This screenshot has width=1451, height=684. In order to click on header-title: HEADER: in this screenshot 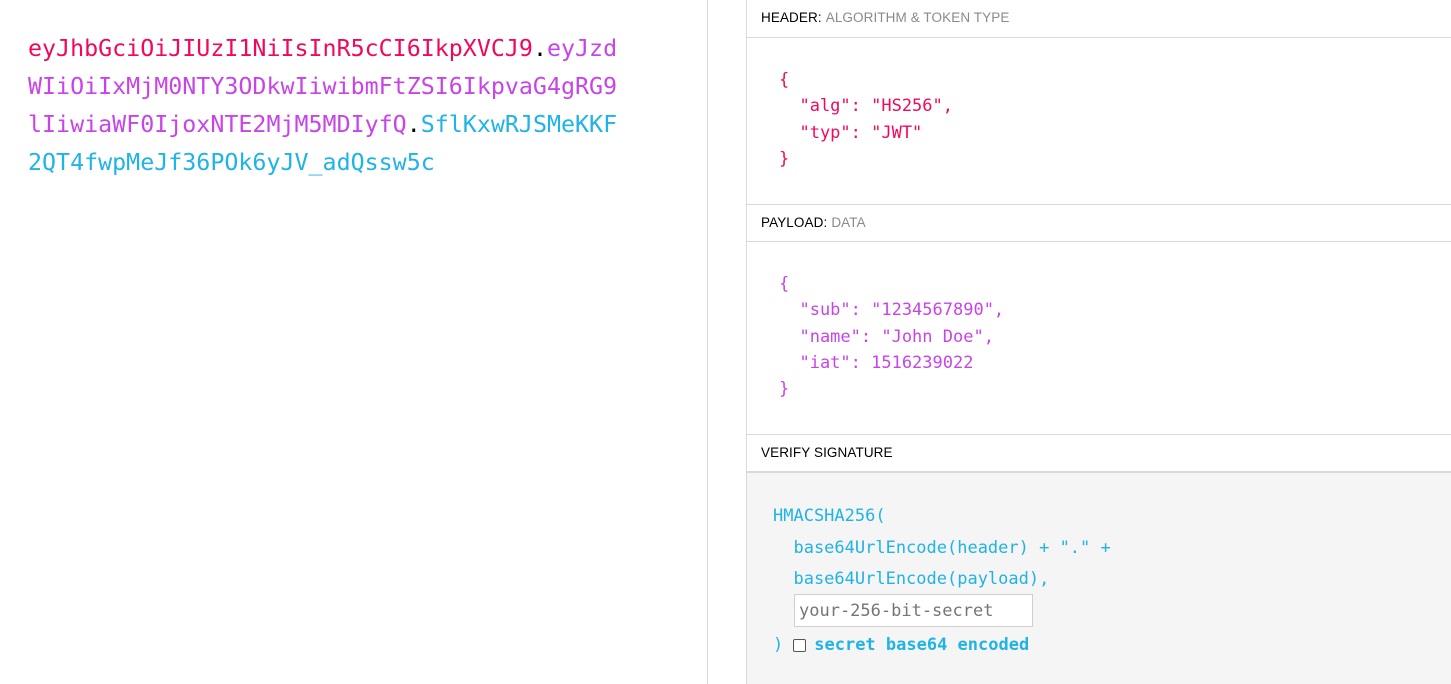, I will do `click(791, 17)`.